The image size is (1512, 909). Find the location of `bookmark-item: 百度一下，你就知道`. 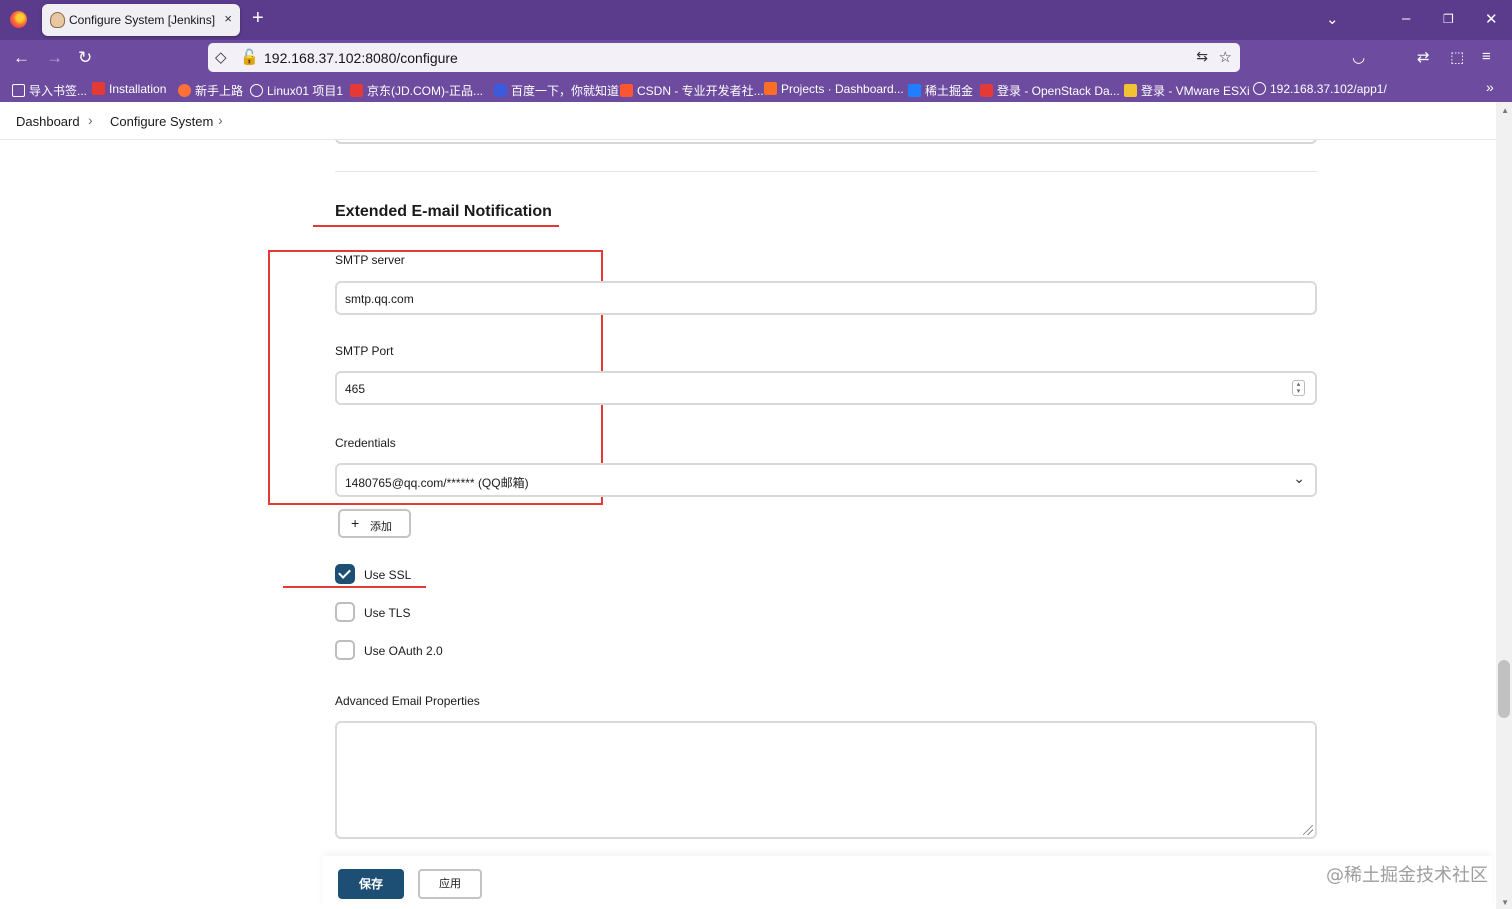

bookmark-item: 百度一下，你就知道 is located at coordinates (556, 90).